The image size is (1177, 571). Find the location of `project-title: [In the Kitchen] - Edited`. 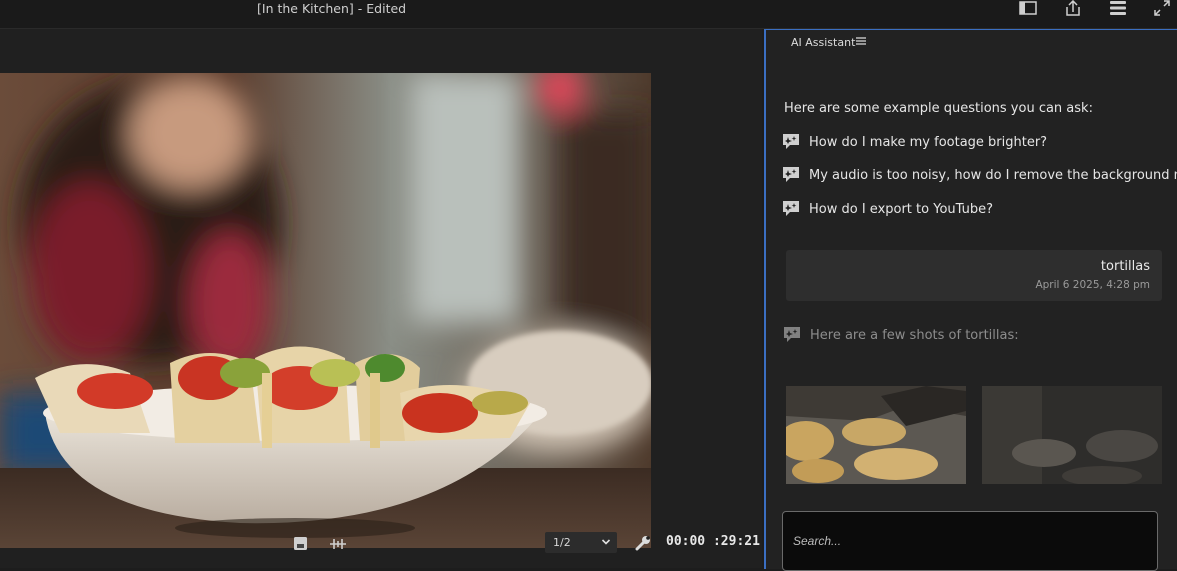

project-title: [In the Kitchen] - Edited is located at coordinates (332, 8).